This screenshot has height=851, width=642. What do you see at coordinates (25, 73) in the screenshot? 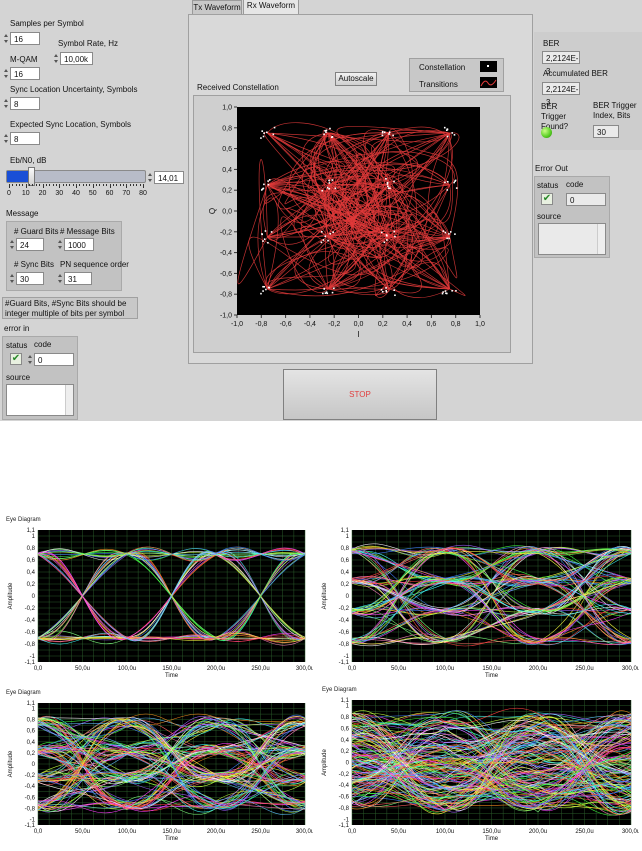
I see `mqam-field: 16` at bounding box center [25, 73].